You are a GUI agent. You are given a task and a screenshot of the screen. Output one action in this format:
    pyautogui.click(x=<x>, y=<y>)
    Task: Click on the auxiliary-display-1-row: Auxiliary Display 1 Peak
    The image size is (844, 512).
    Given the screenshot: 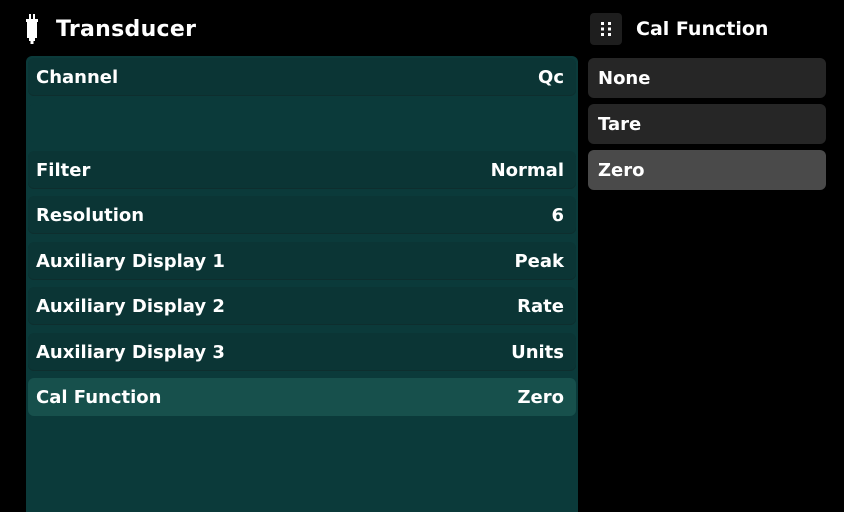 What is the action you would take?
    pyautogui.click(x=302, y=261)
    